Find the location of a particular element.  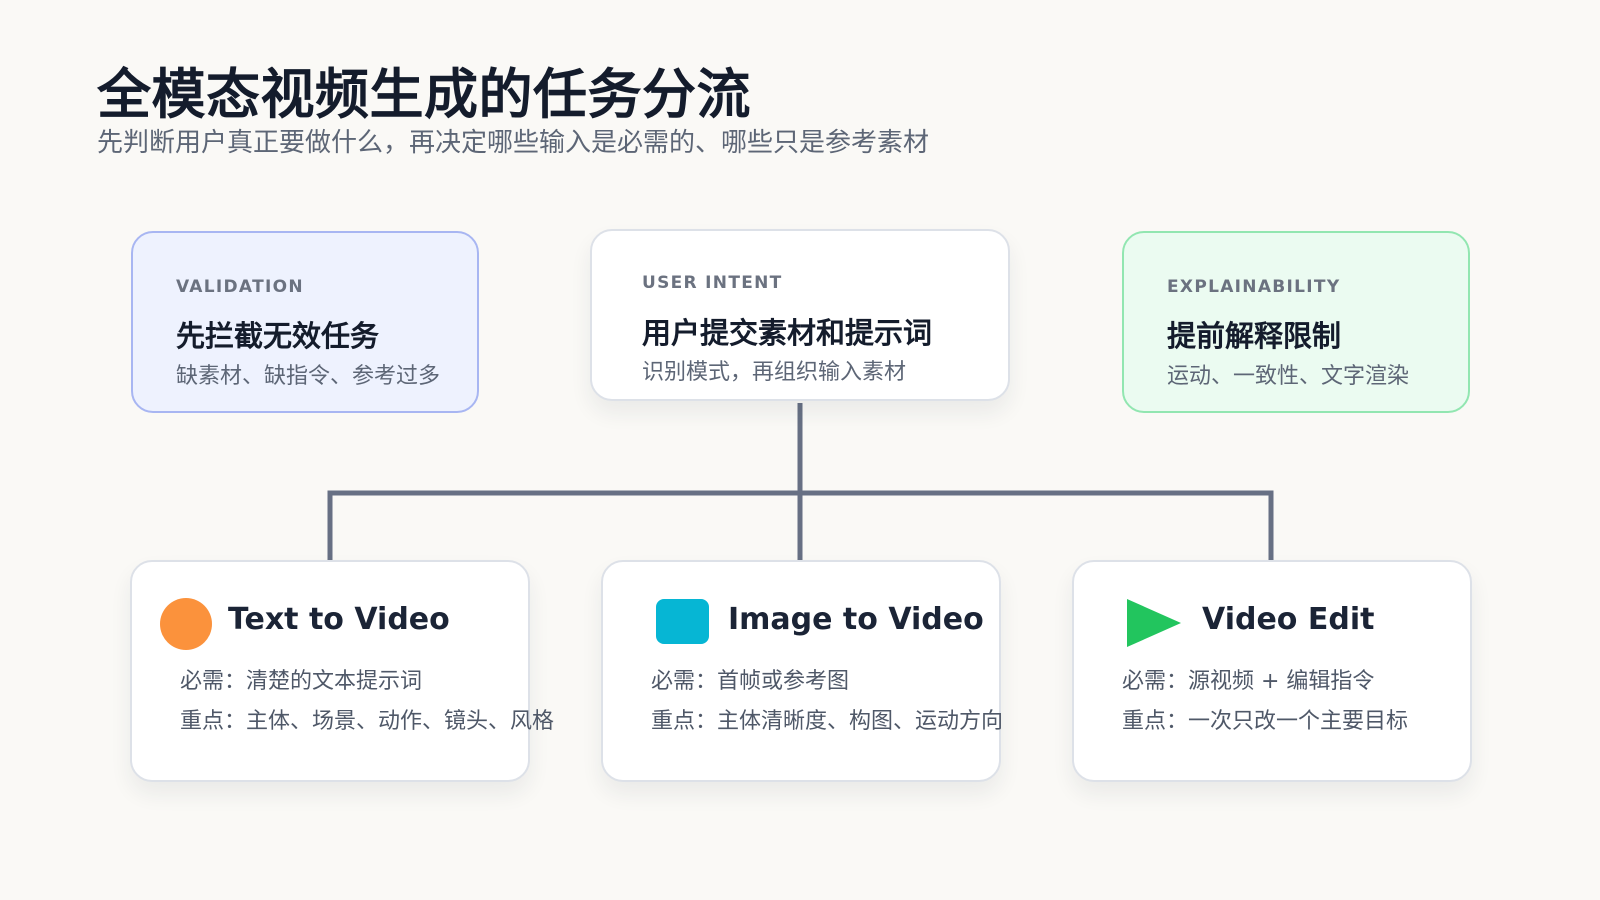

intent-eyebrow: USER INTENT is located at coordinates (712, 283).